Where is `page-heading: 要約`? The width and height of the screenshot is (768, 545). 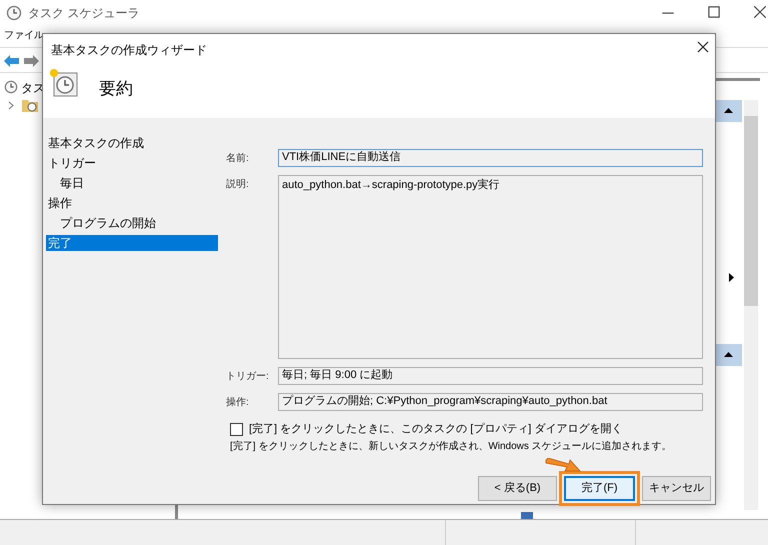
page-heading: 要約 is located at coordinates (116, 89).